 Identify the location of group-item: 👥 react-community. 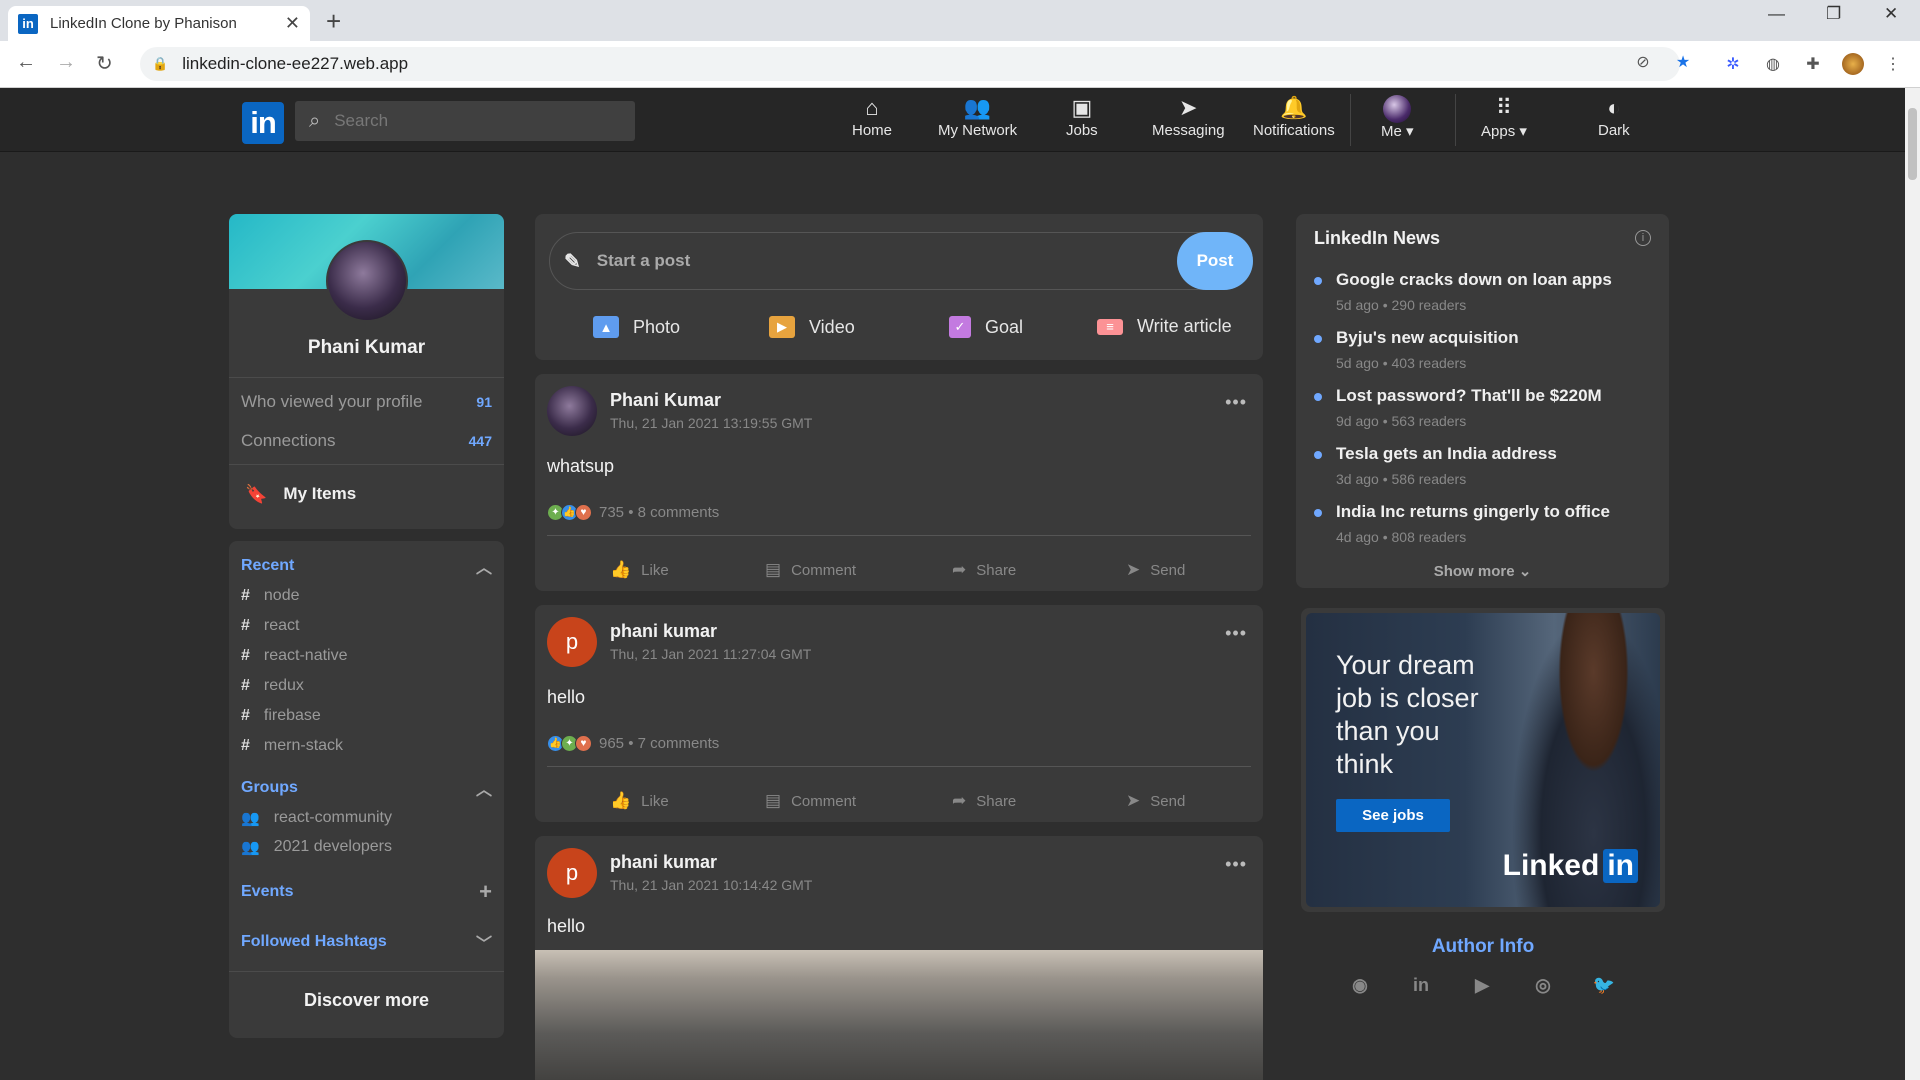
(366, 817).